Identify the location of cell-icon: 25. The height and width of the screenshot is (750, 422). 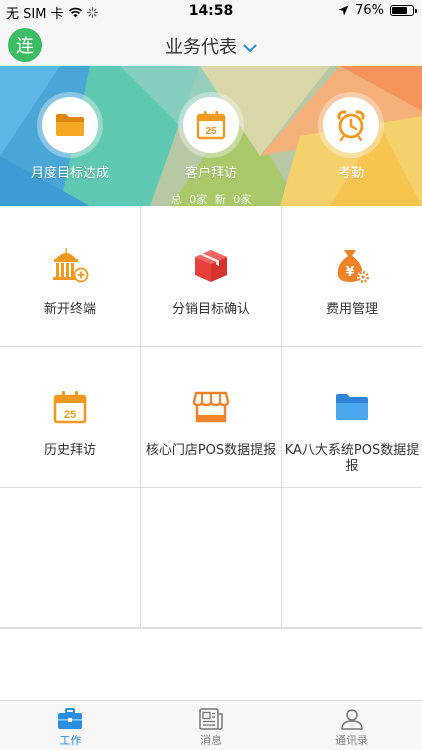
(70, 407).